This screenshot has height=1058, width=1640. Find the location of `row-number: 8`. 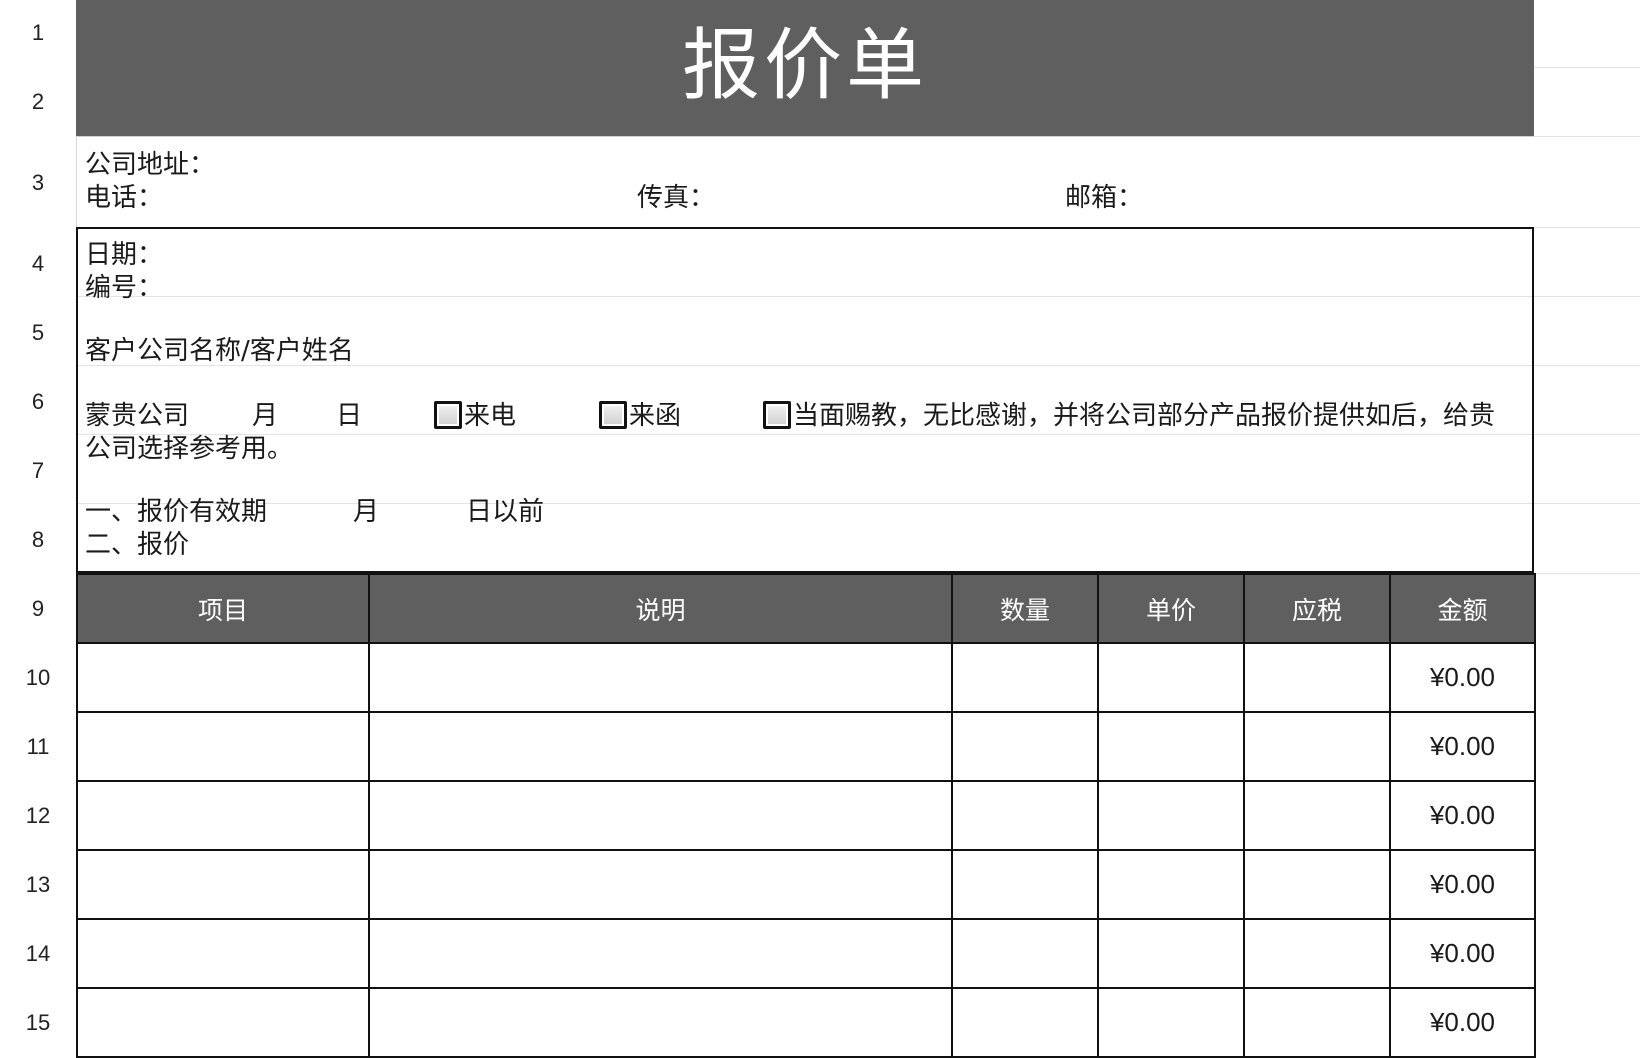

row-number: 8 is located at coordinates (38, 540).